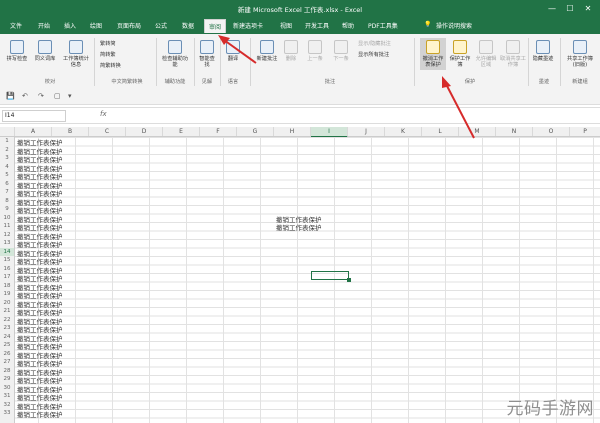 This screenshot has height=423, width=600. Describe the element at coordinates (108, 43) in the screenshot. I see `to-traditional-button: 繁转简` at that location.